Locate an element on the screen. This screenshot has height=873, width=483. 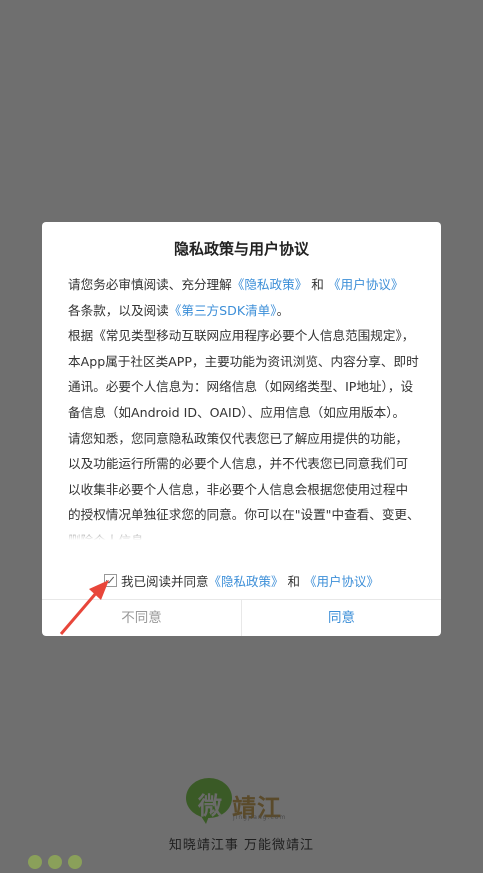
annotation-arrow-icon is located at coordinates (84, 607).